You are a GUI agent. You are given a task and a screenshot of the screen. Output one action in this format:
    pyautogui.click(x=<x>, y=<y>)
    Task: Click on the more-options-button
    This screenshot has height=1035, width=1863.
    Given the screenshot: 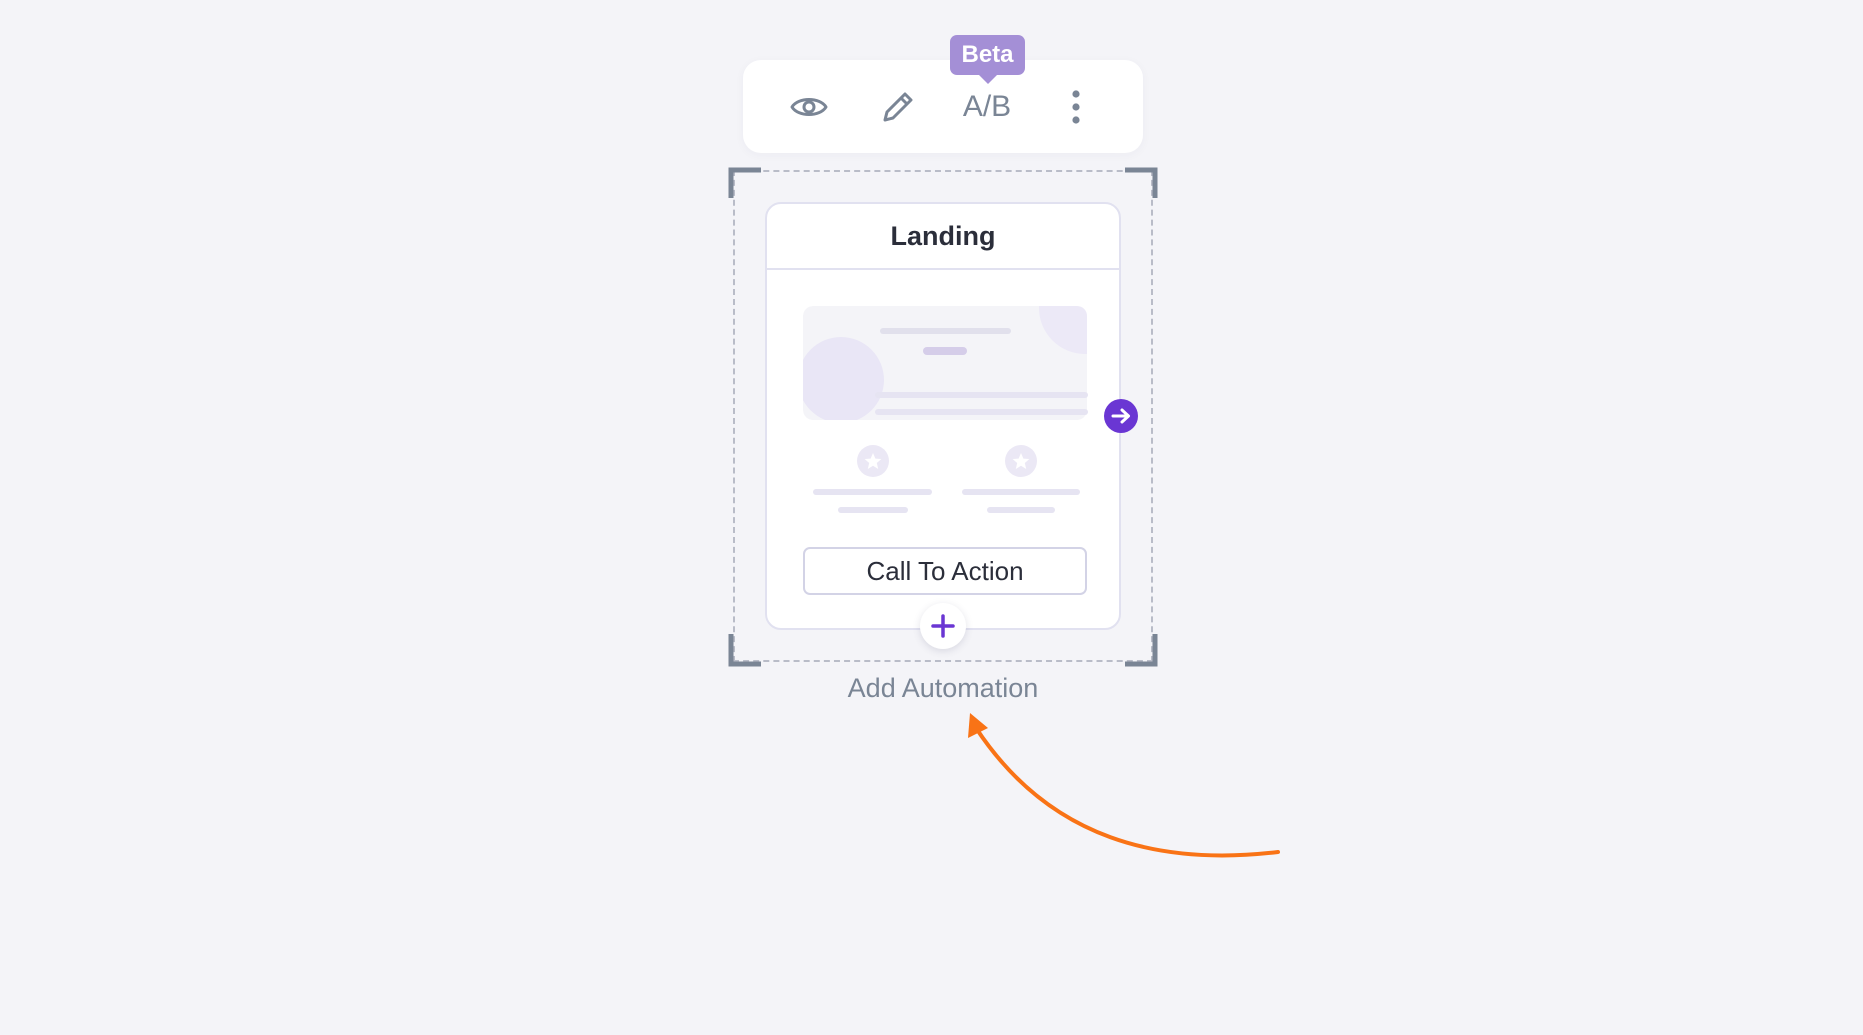 What is the action you would take?
    pyautogui.click(x=1076, y=107)
    